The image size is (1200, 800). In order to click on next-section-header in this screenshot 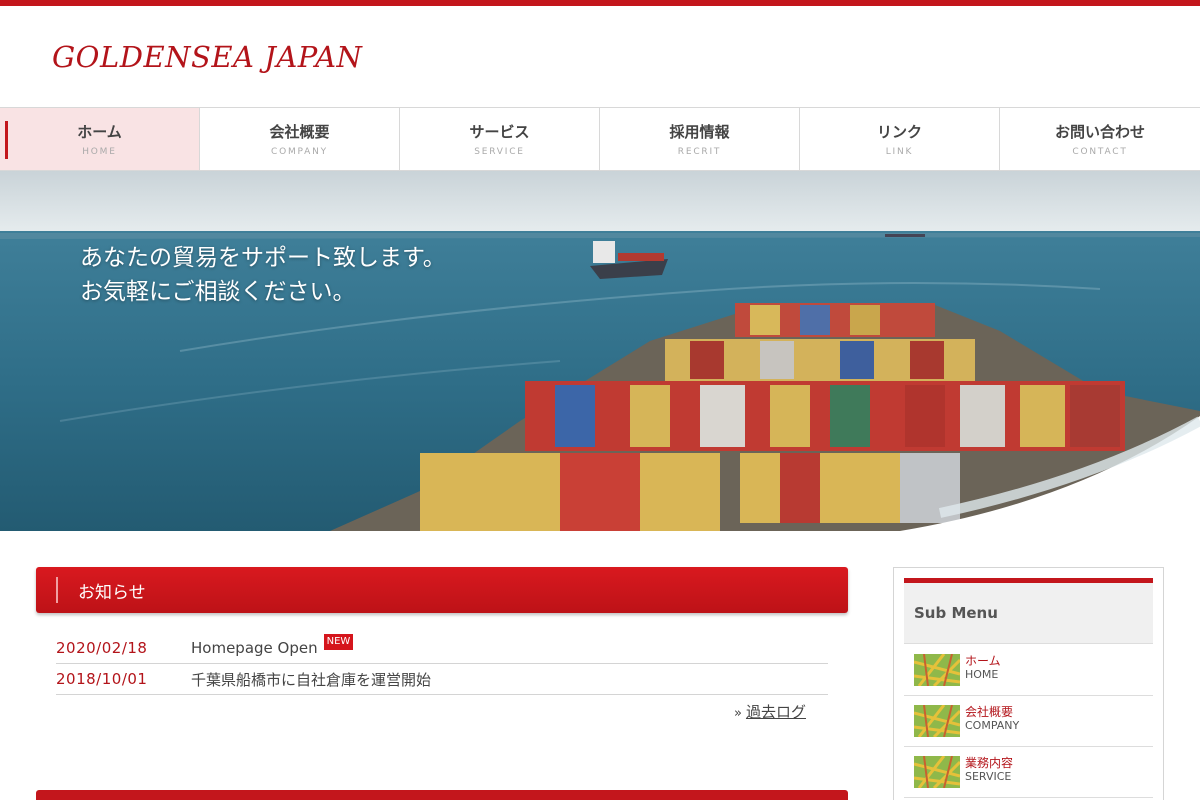, I will do `click(442, 795)`.